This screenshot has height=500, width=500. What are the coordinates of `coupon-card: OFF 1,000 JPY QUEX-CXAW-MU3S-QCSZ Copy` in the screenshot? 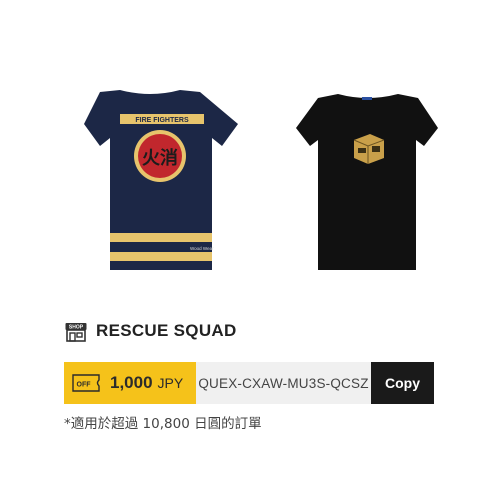 It's located at (249, 383).